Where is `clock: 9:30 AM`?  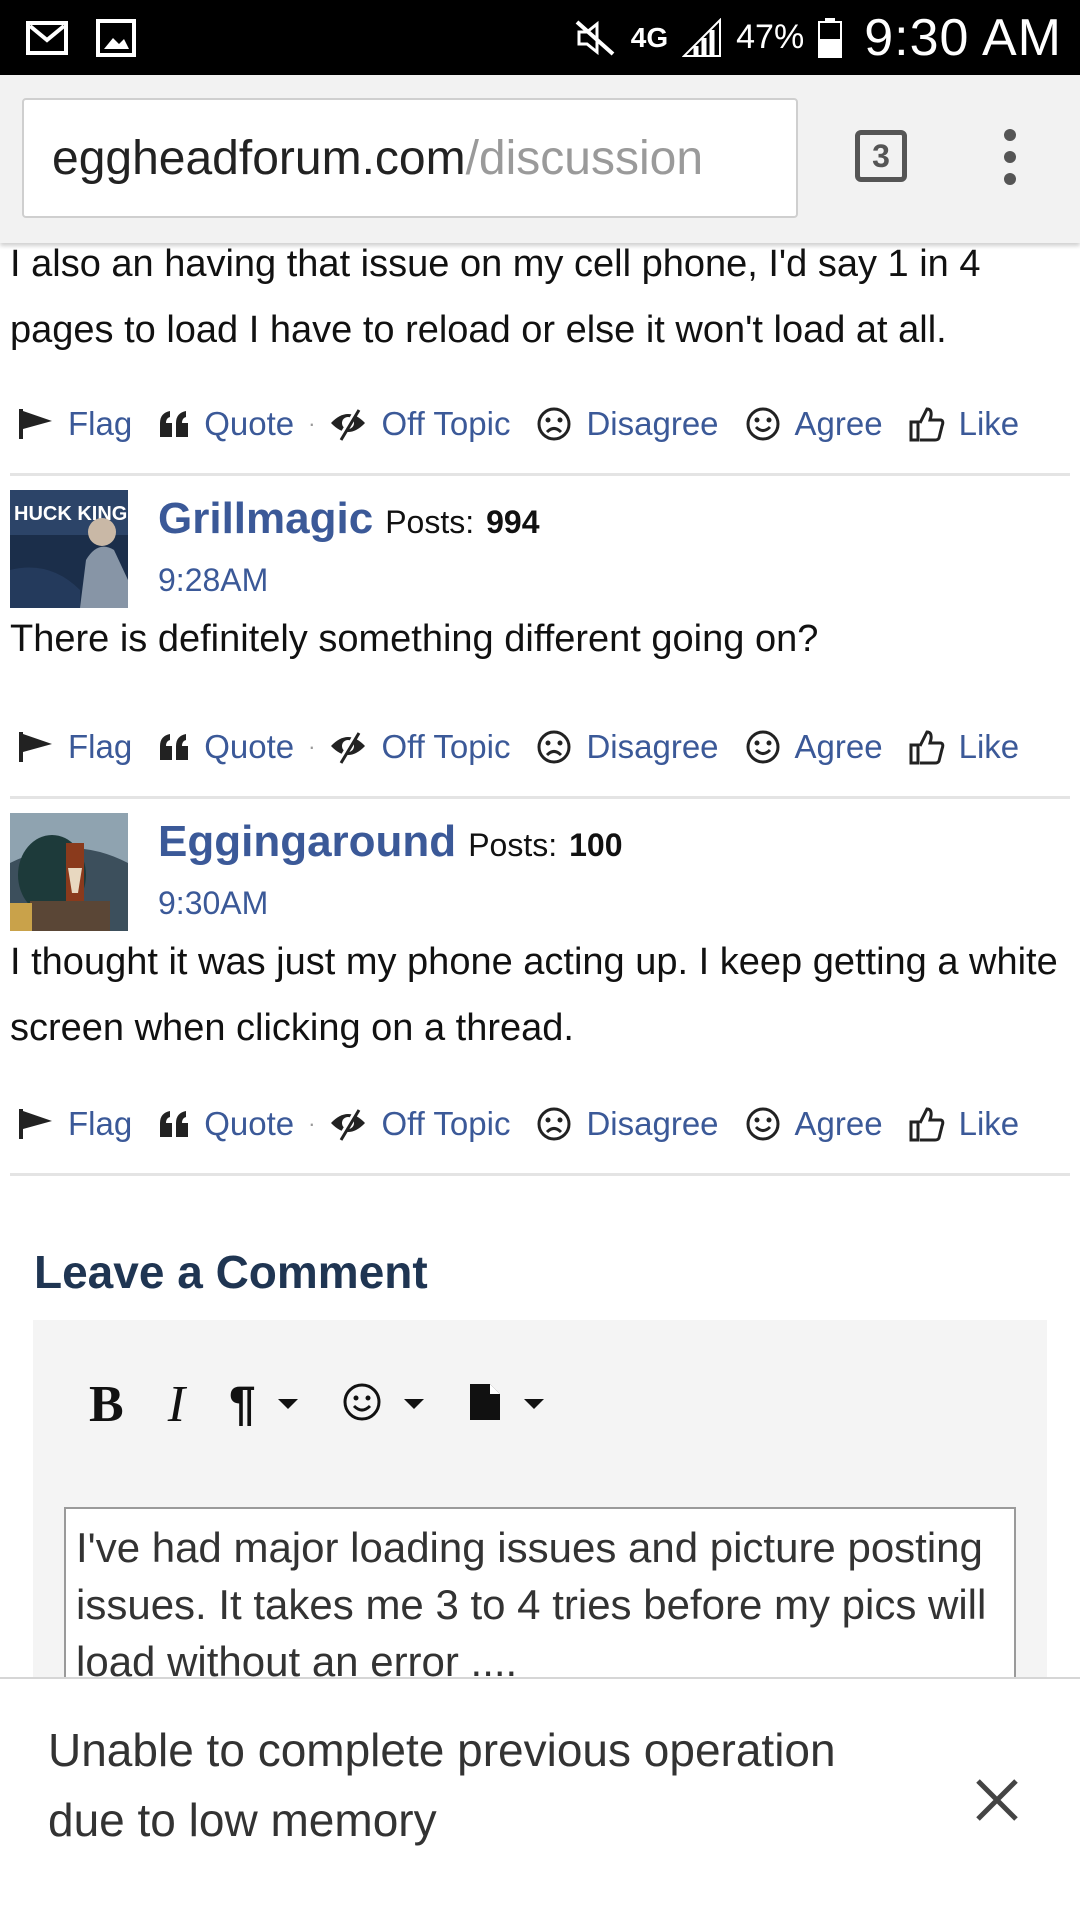 clock: 9:30 AM is located at coordinates (963, 37).